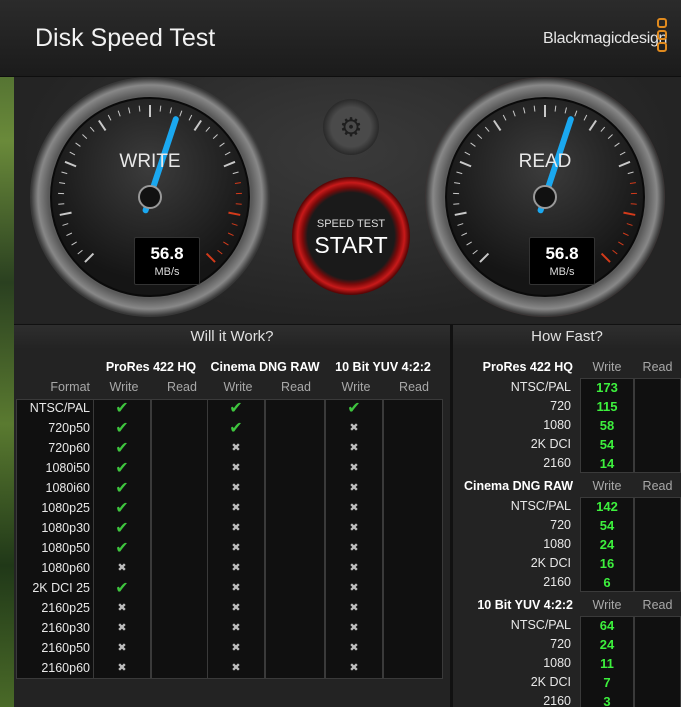 The width and height of the screenshot is (681, 707). I want to click on codec-header: 10 Bit YUV 4:2:2, so click(383, 367).